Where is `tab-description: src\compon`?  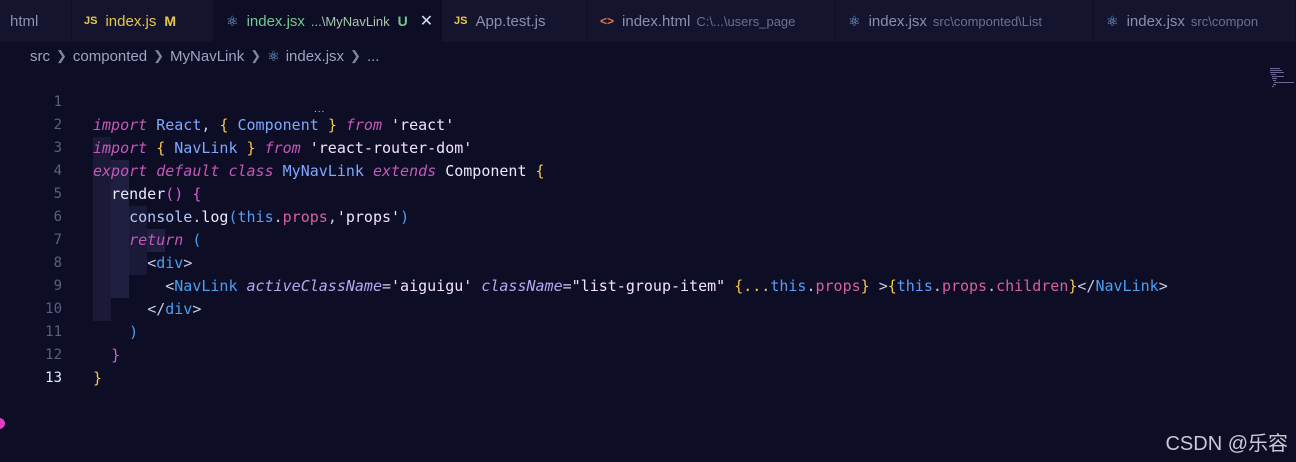
tab-description: src\compon is located at coordinates (1224, 21).